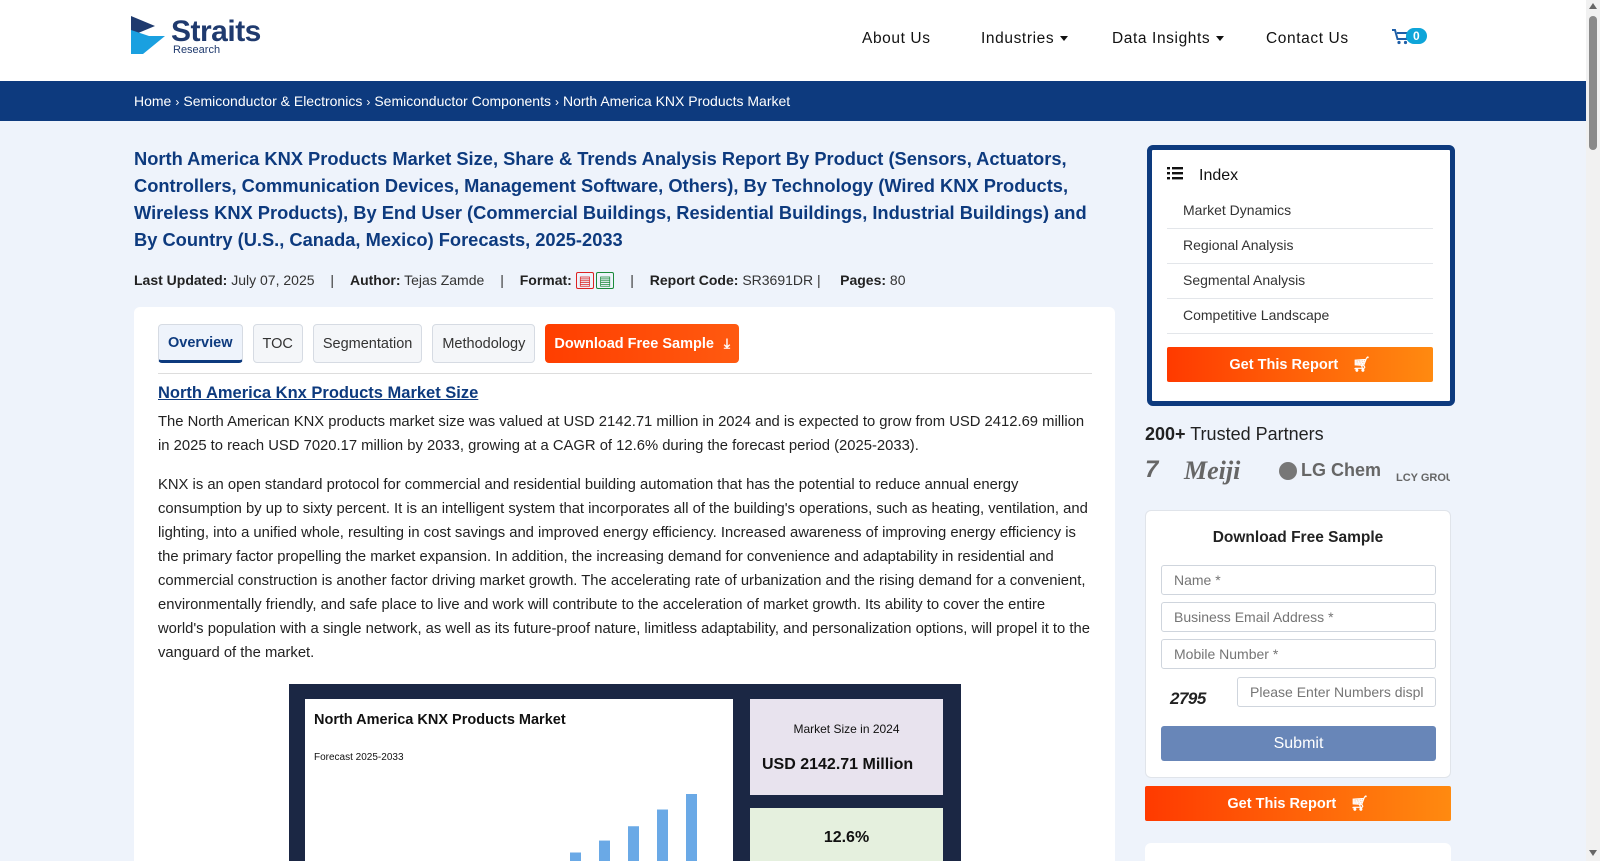  I want to click on breadcrumb-semiconductor-electronics: Semiconductor & Electronics, so click(272, 101).